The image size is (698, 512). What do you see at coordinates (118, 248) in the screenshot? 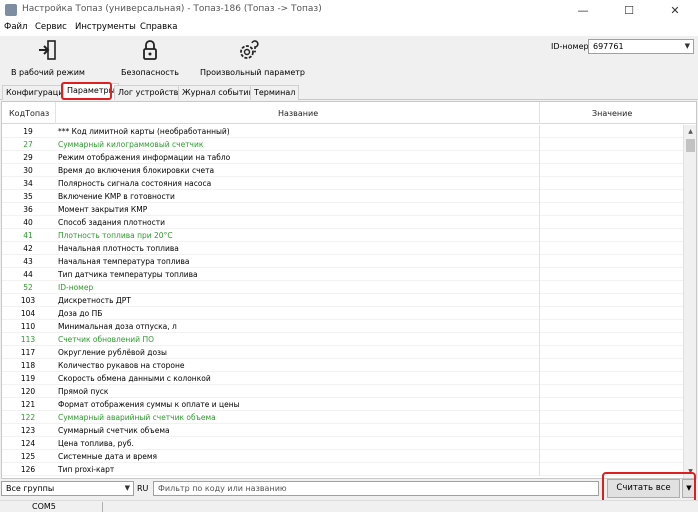
I see `row-name: Начальная плотность топлива` at bounding box center [118, 248].